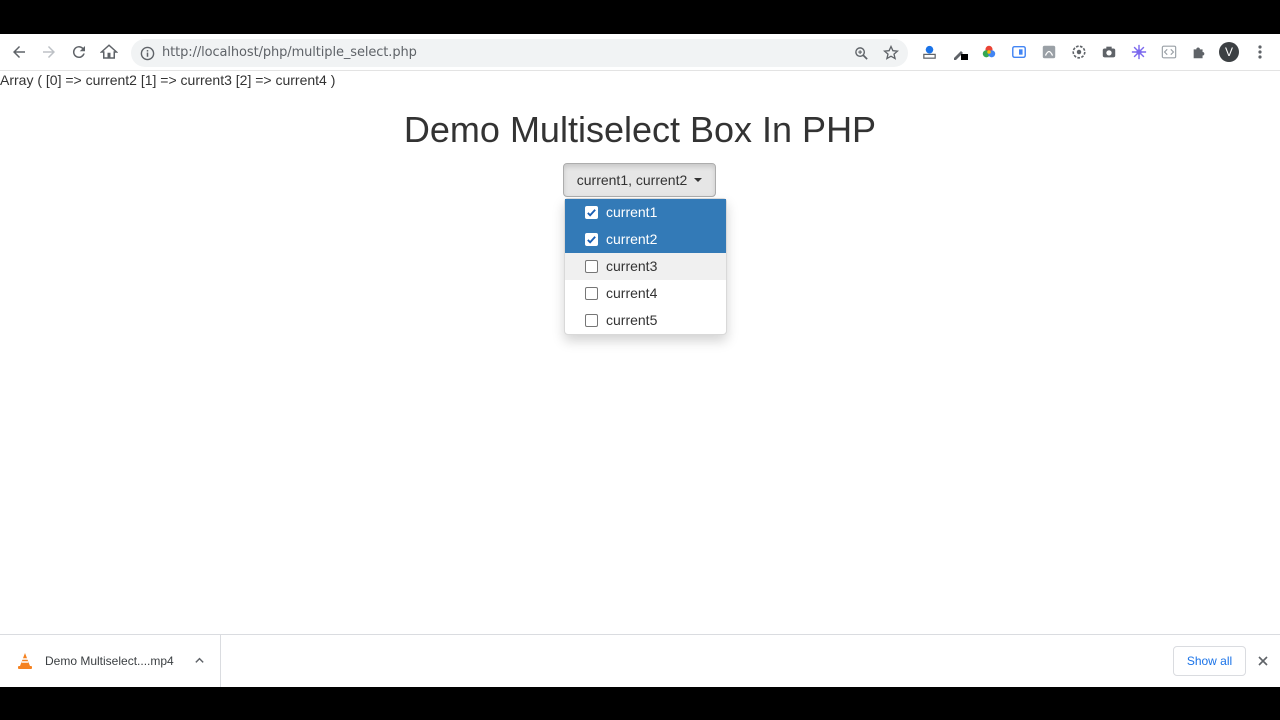 The image size is (1280, 720). I want to click on multiselect-option-current4: current4, so click(645, 293).